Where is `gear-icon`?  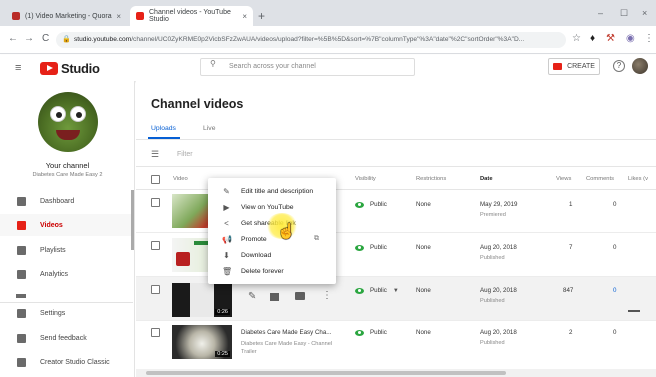 gear-icon is located at coordinates (21, 313).